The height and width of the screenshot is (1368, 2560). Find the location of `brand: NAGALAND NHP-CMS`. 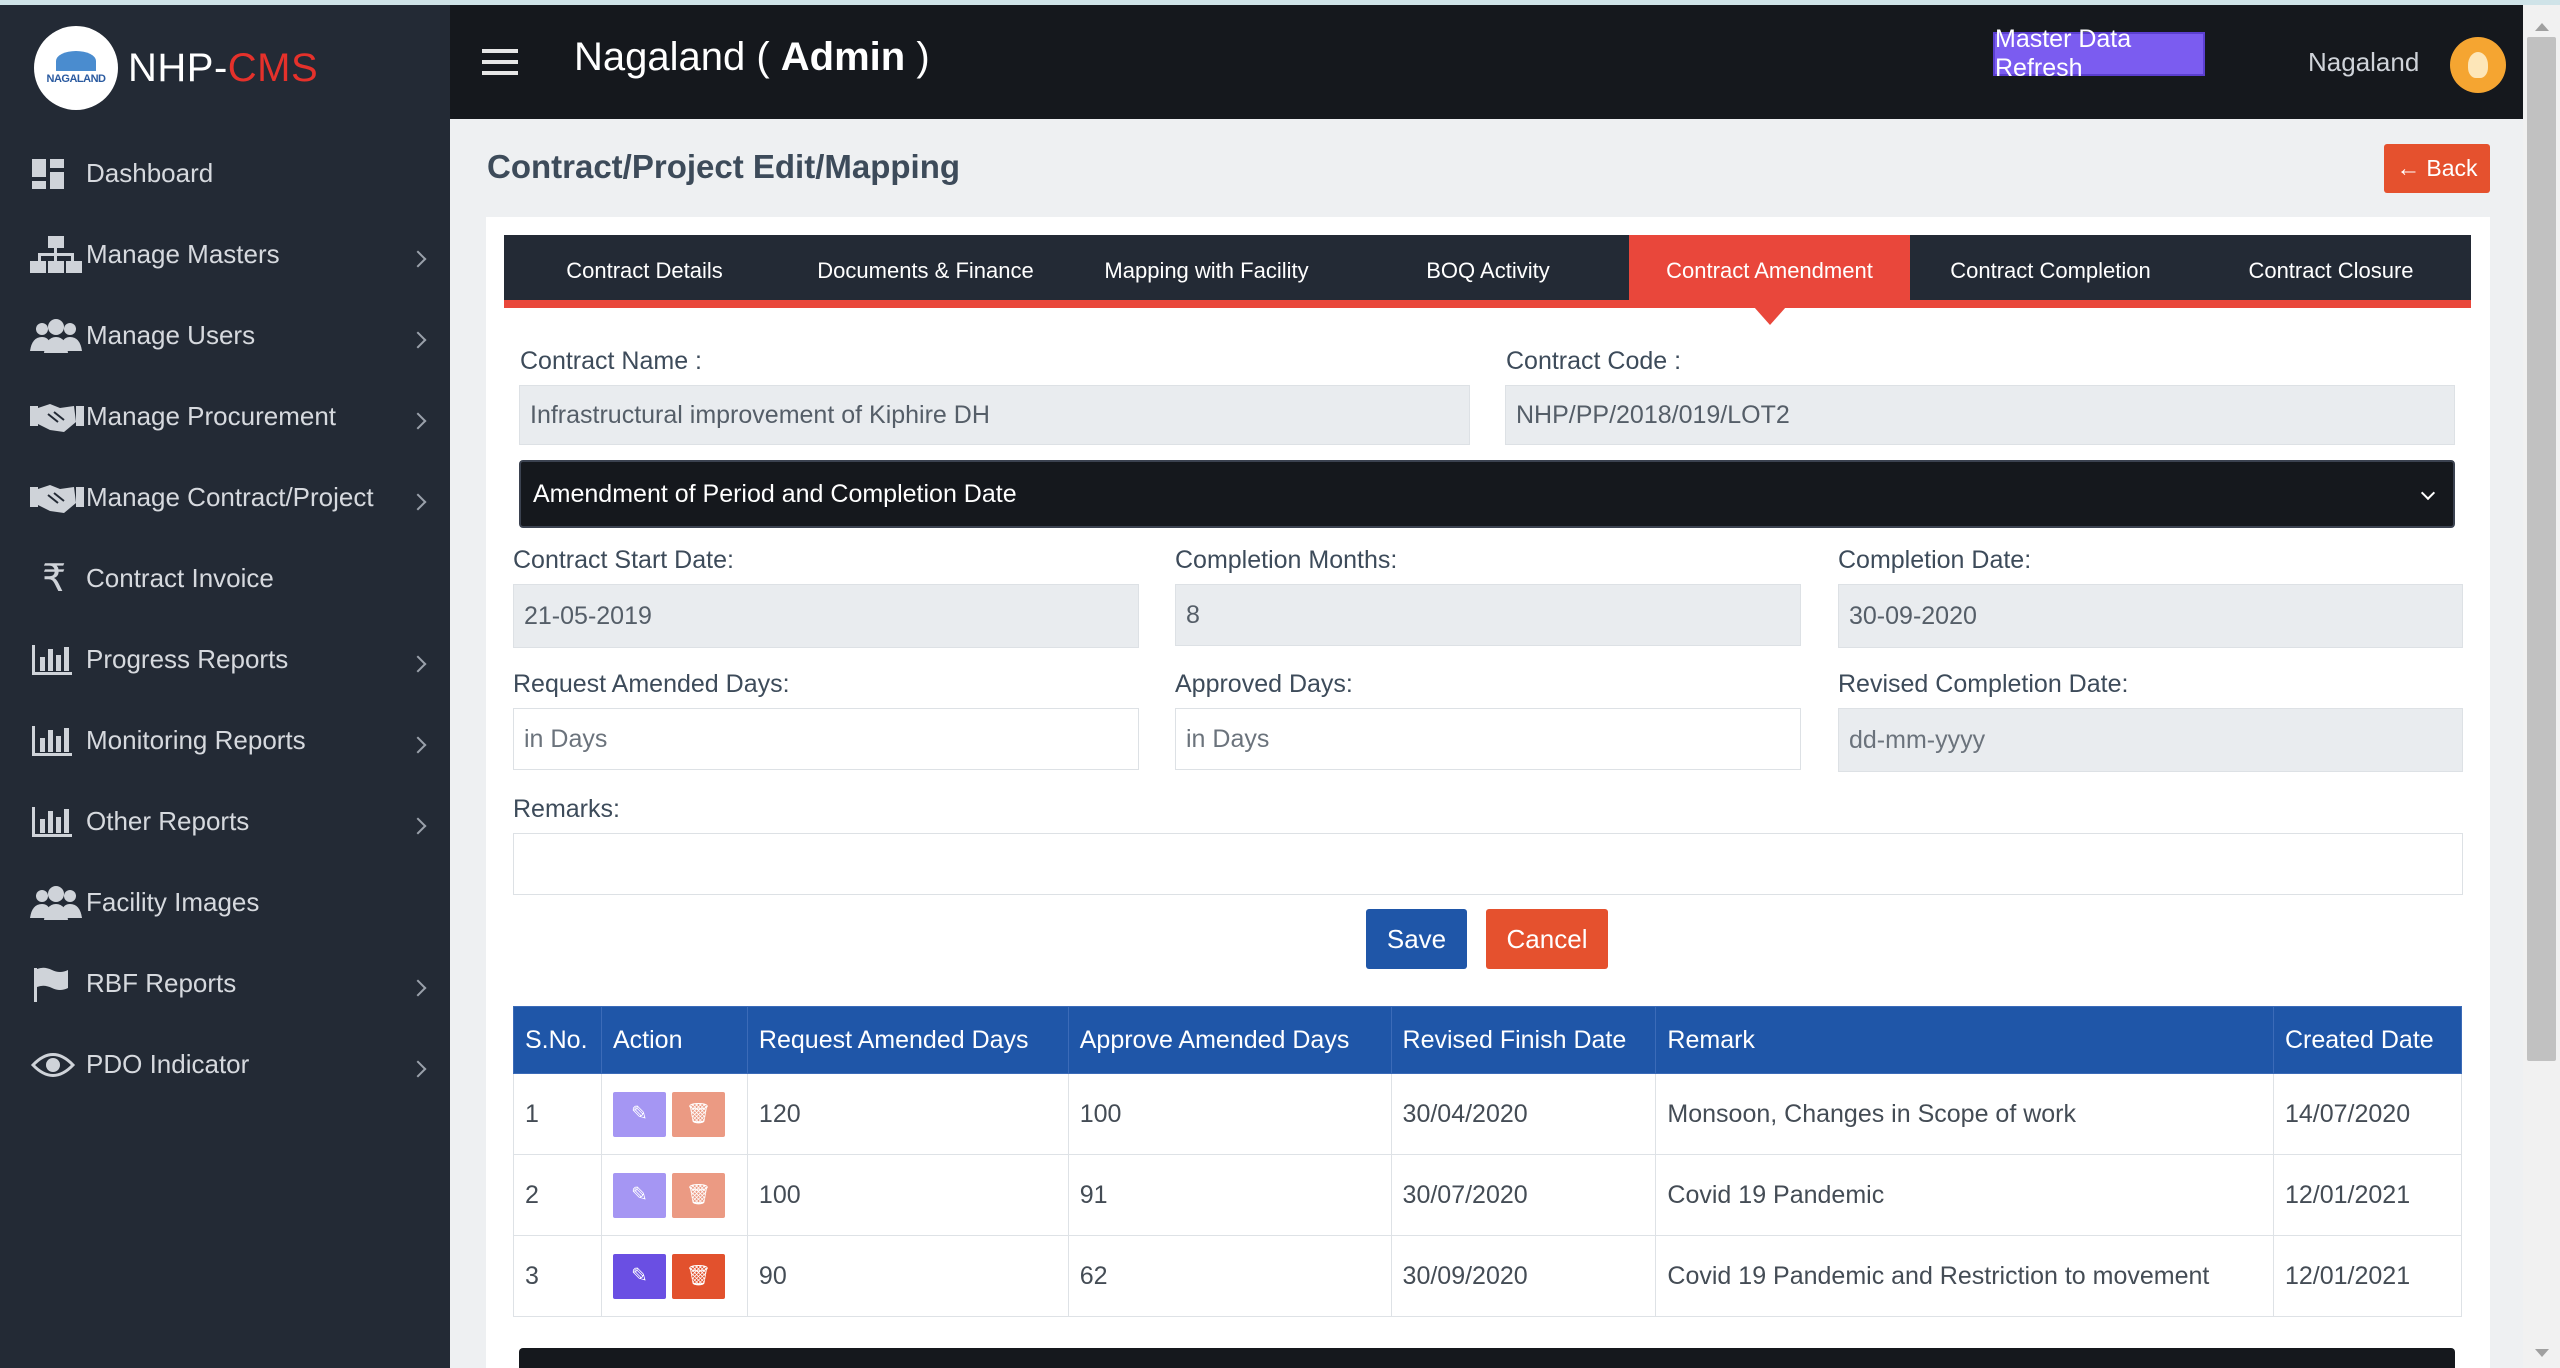

brand: NAGALAND NHP-CMS is located at coordinates (176, 68).